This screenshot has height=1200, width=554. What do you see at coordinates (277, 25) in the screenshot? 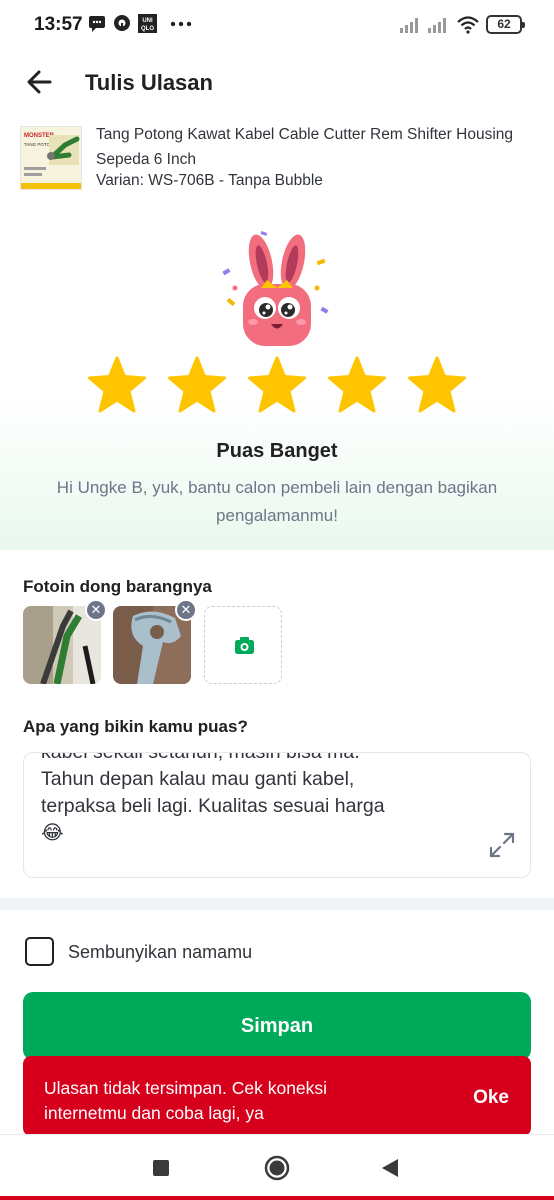
I see `status-bar: 13:57 UNI QLO 62` at bounding box center [277, 25].